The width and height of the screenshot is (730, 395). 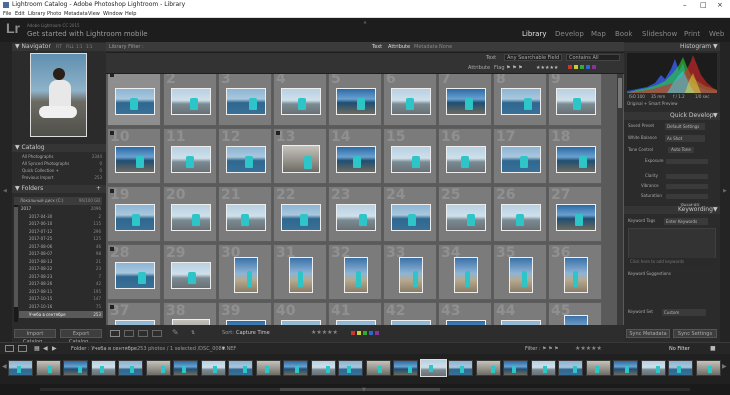 What do you see at coordinates (672, 262) in the screenshot?
I see `keyword-input: Click here to add keywords` at bounding box center [672, 262].